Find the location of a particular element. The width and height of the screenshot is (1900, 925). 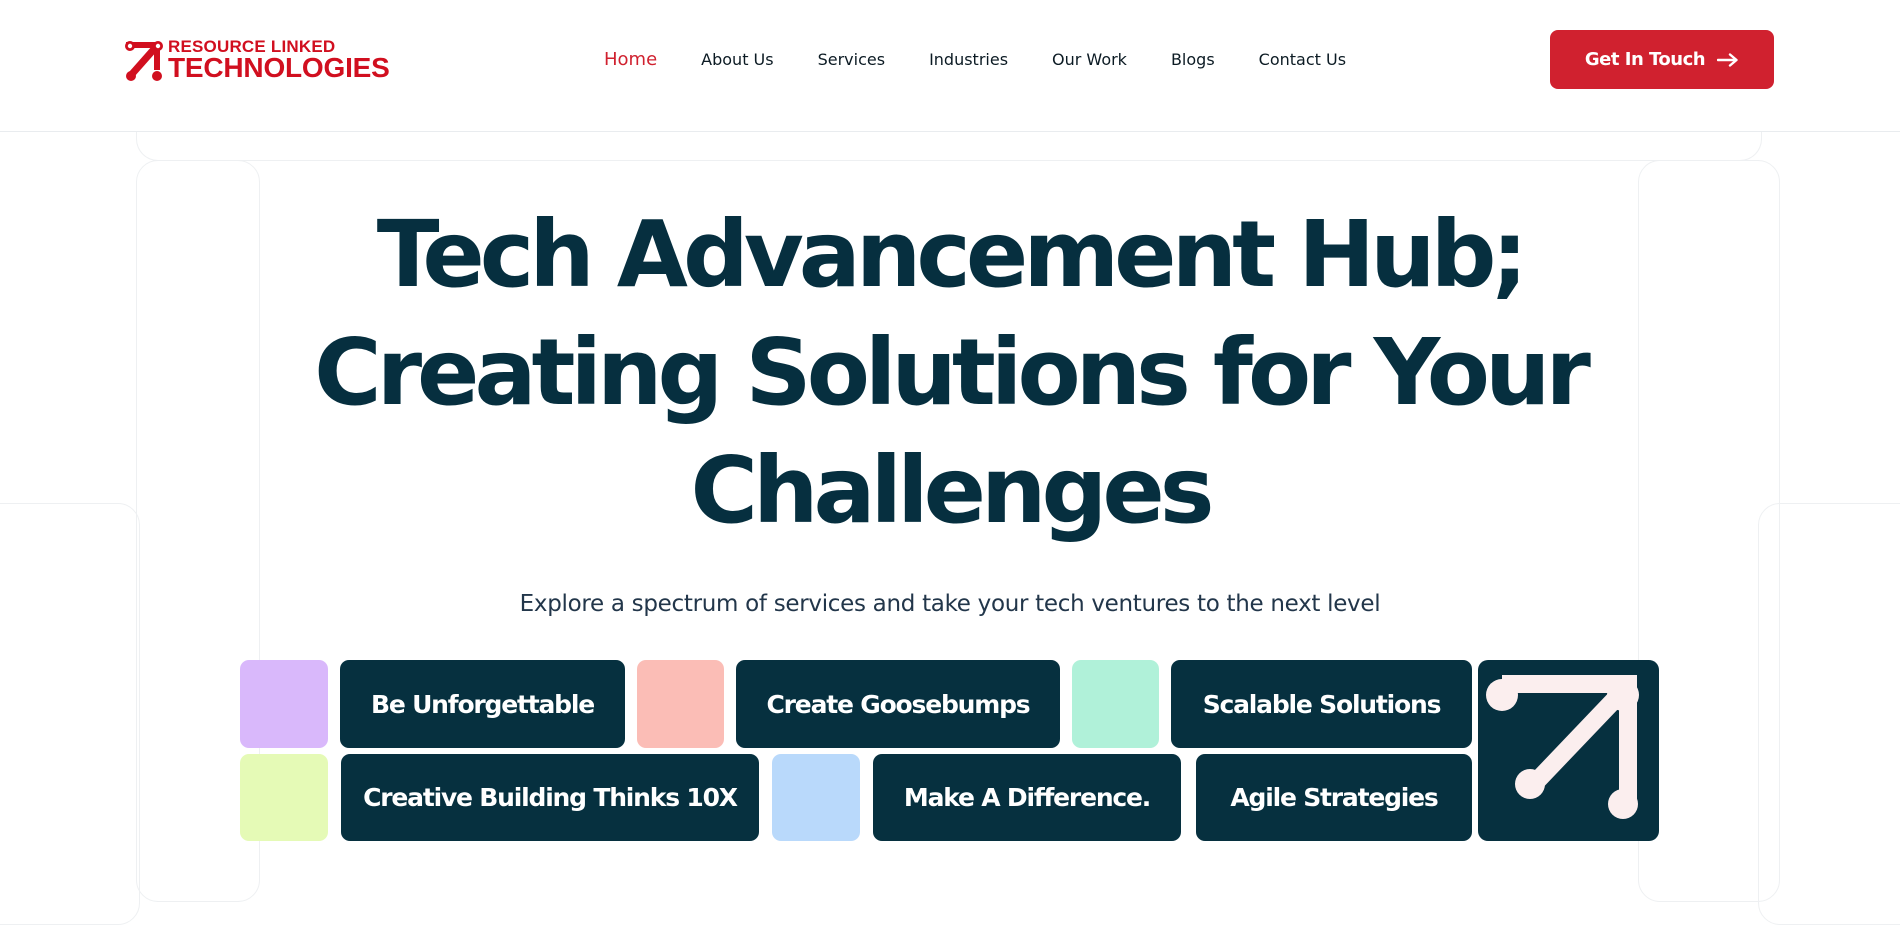

arrow-right-icon is located at coordinates (1727, 59).